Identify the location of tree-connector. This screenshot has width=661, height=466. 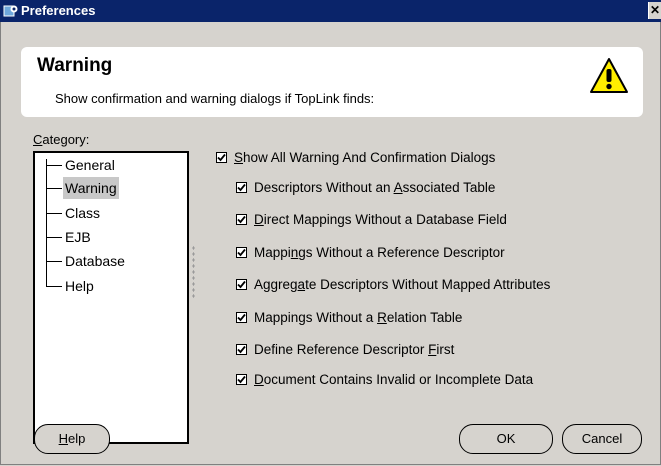
(46, 223).